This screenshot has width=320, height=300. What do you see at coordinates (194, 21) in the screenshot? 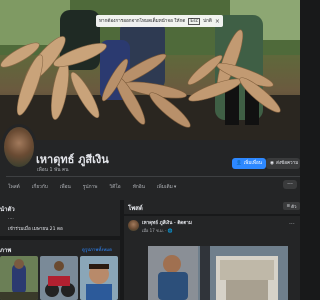
I see `fullscreen-notice-key: Esc` at bounding box center [194, 21].